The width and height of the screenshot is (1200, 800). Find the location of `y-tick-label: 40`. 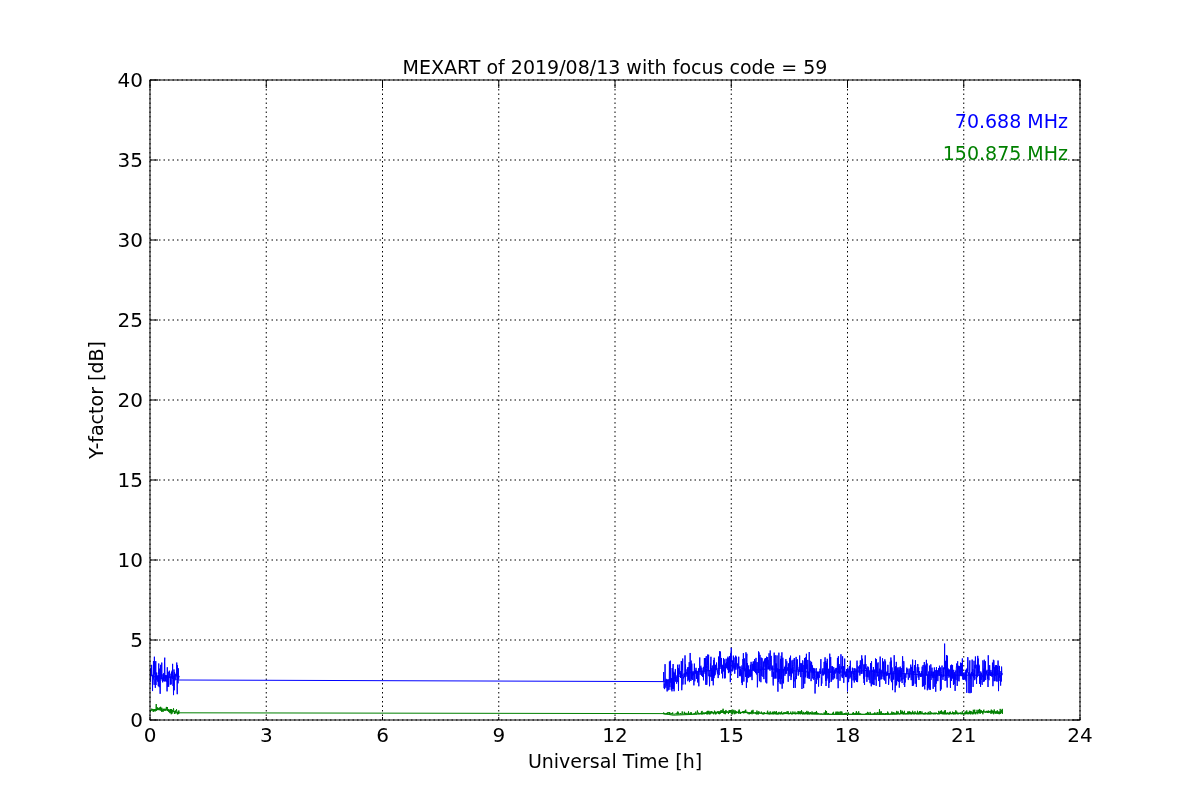

y-tick-label: 40 is located at coordinates (130, 80).